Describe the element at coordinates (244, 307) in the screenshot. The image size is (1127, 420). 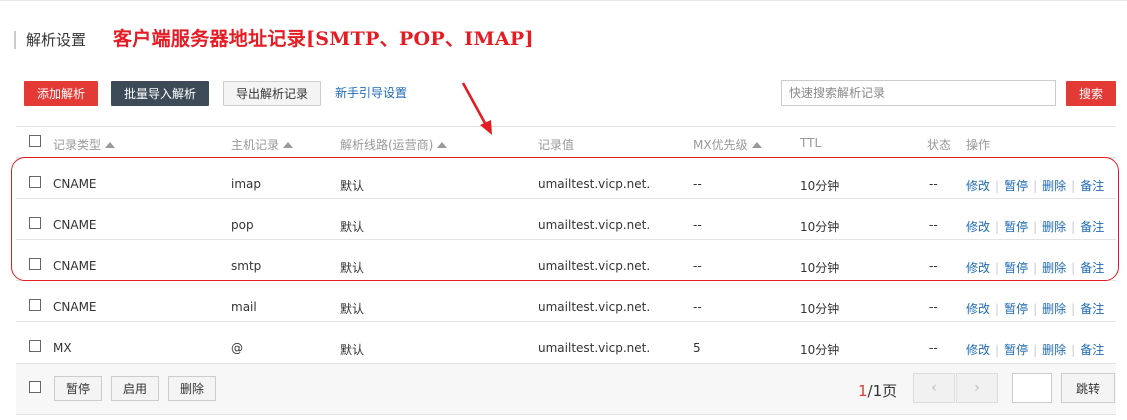
I see `cell-host: mail` at that location.